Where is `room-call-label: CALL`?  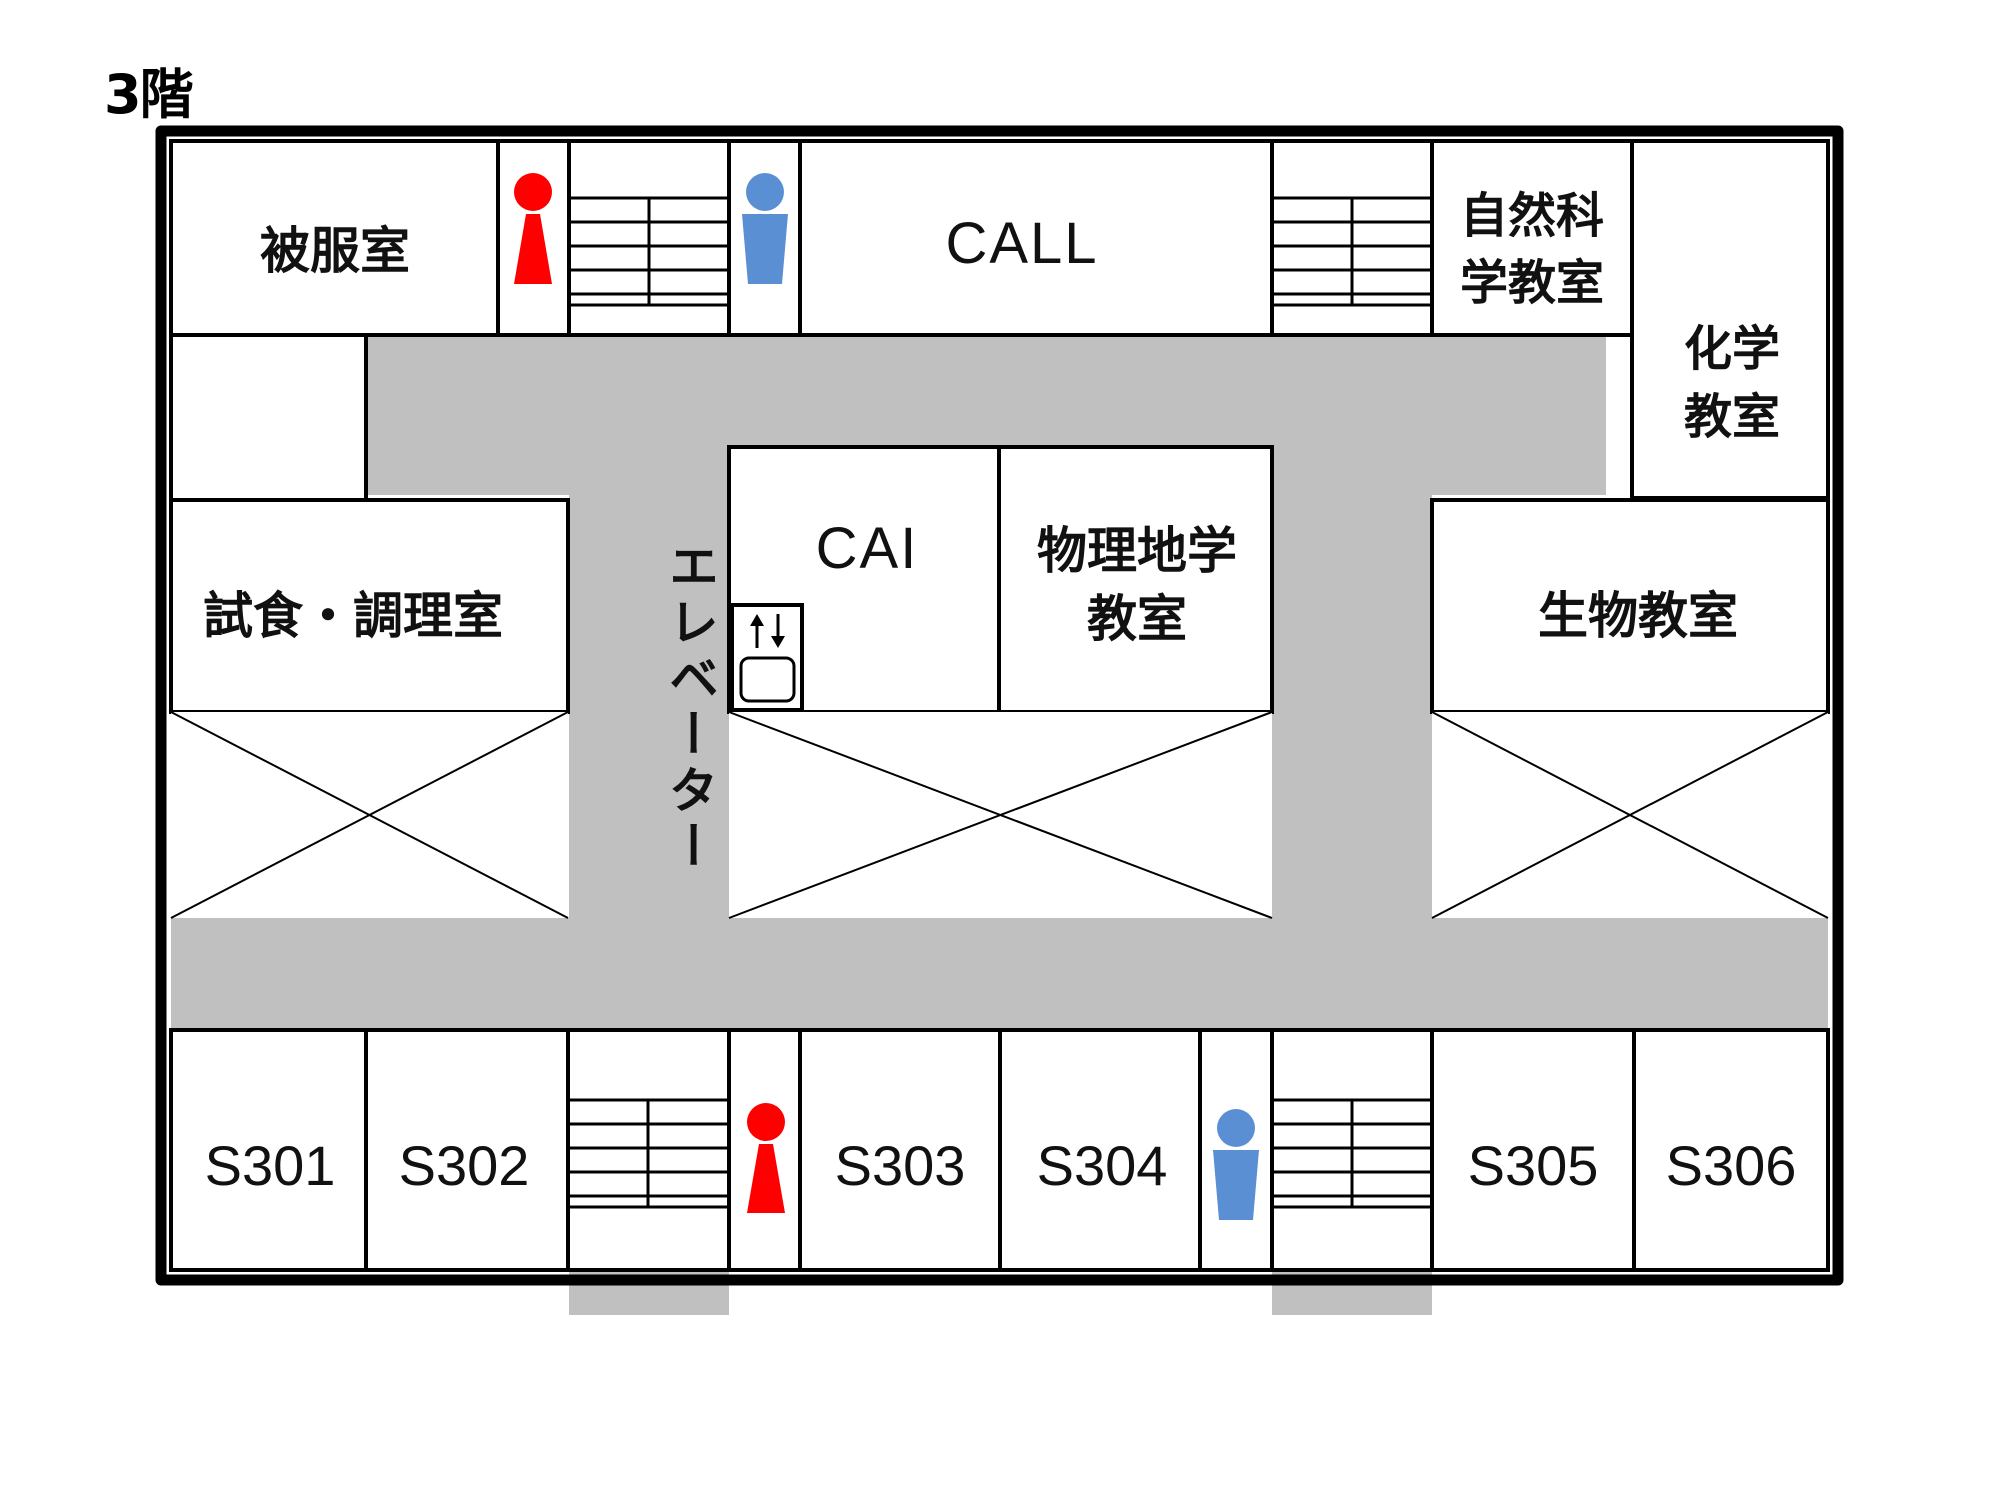
room-call-label: CALL is located at coordinates (1021, 243).